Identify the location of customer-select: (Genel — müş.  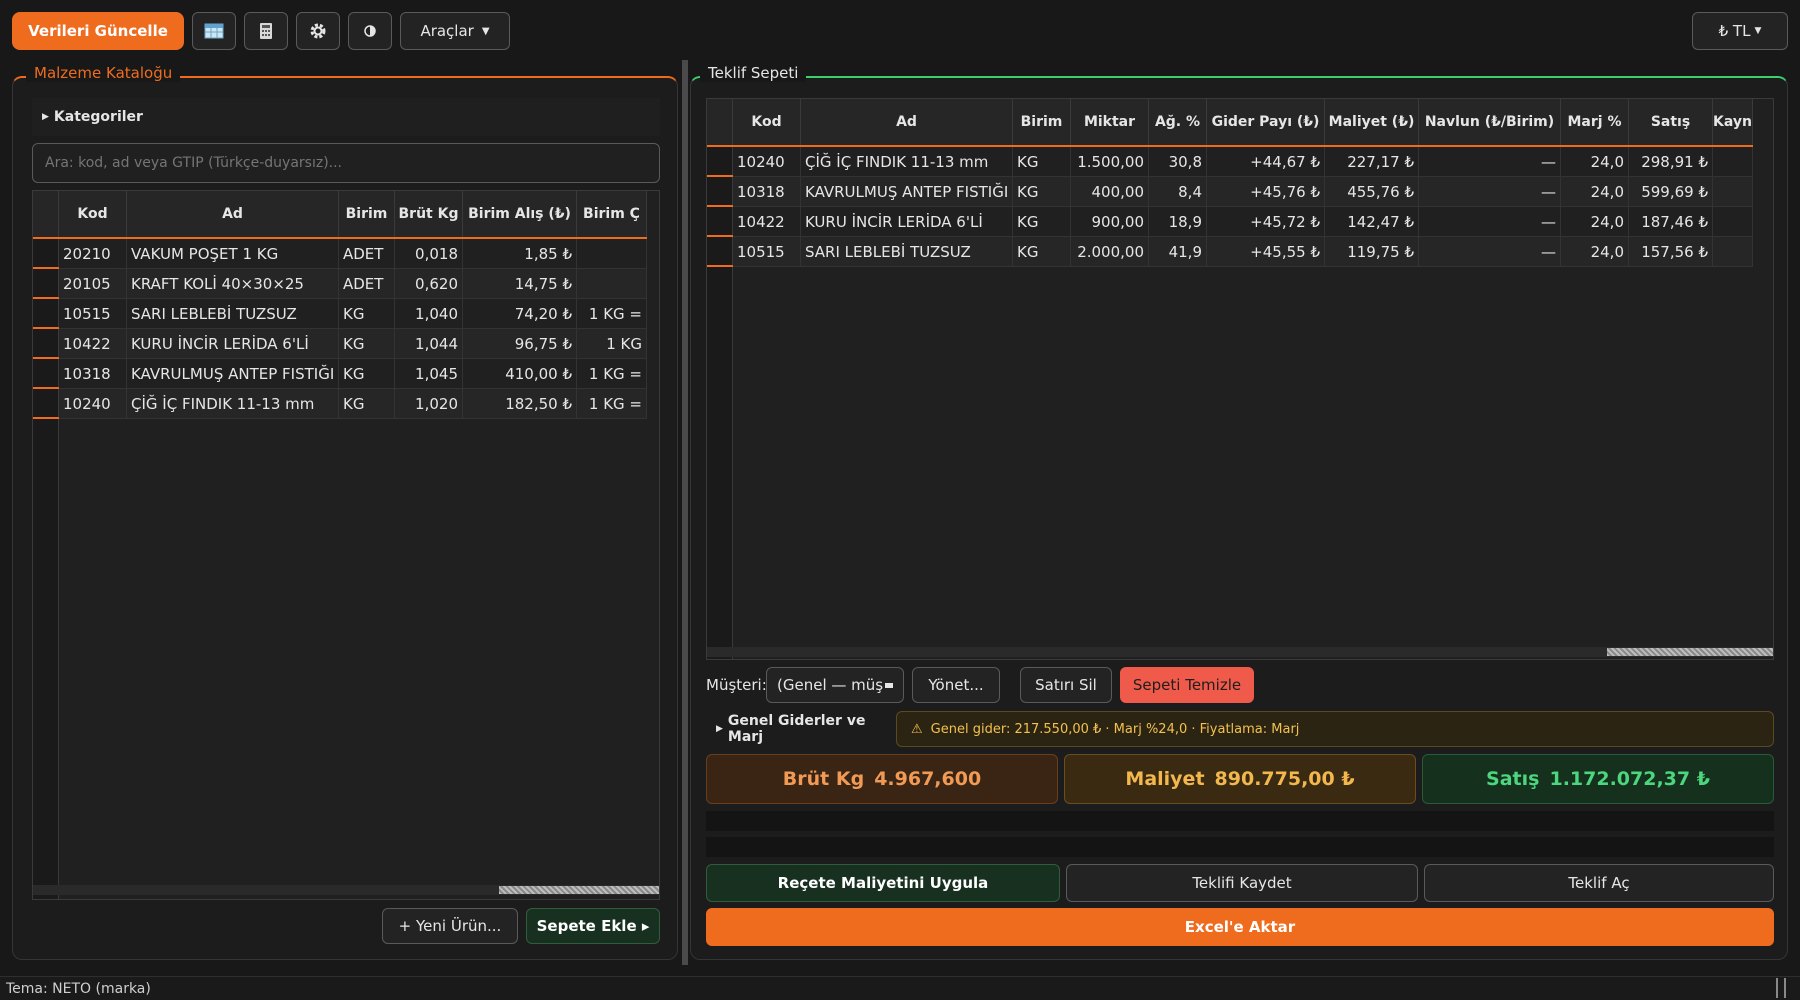
(835, 685).